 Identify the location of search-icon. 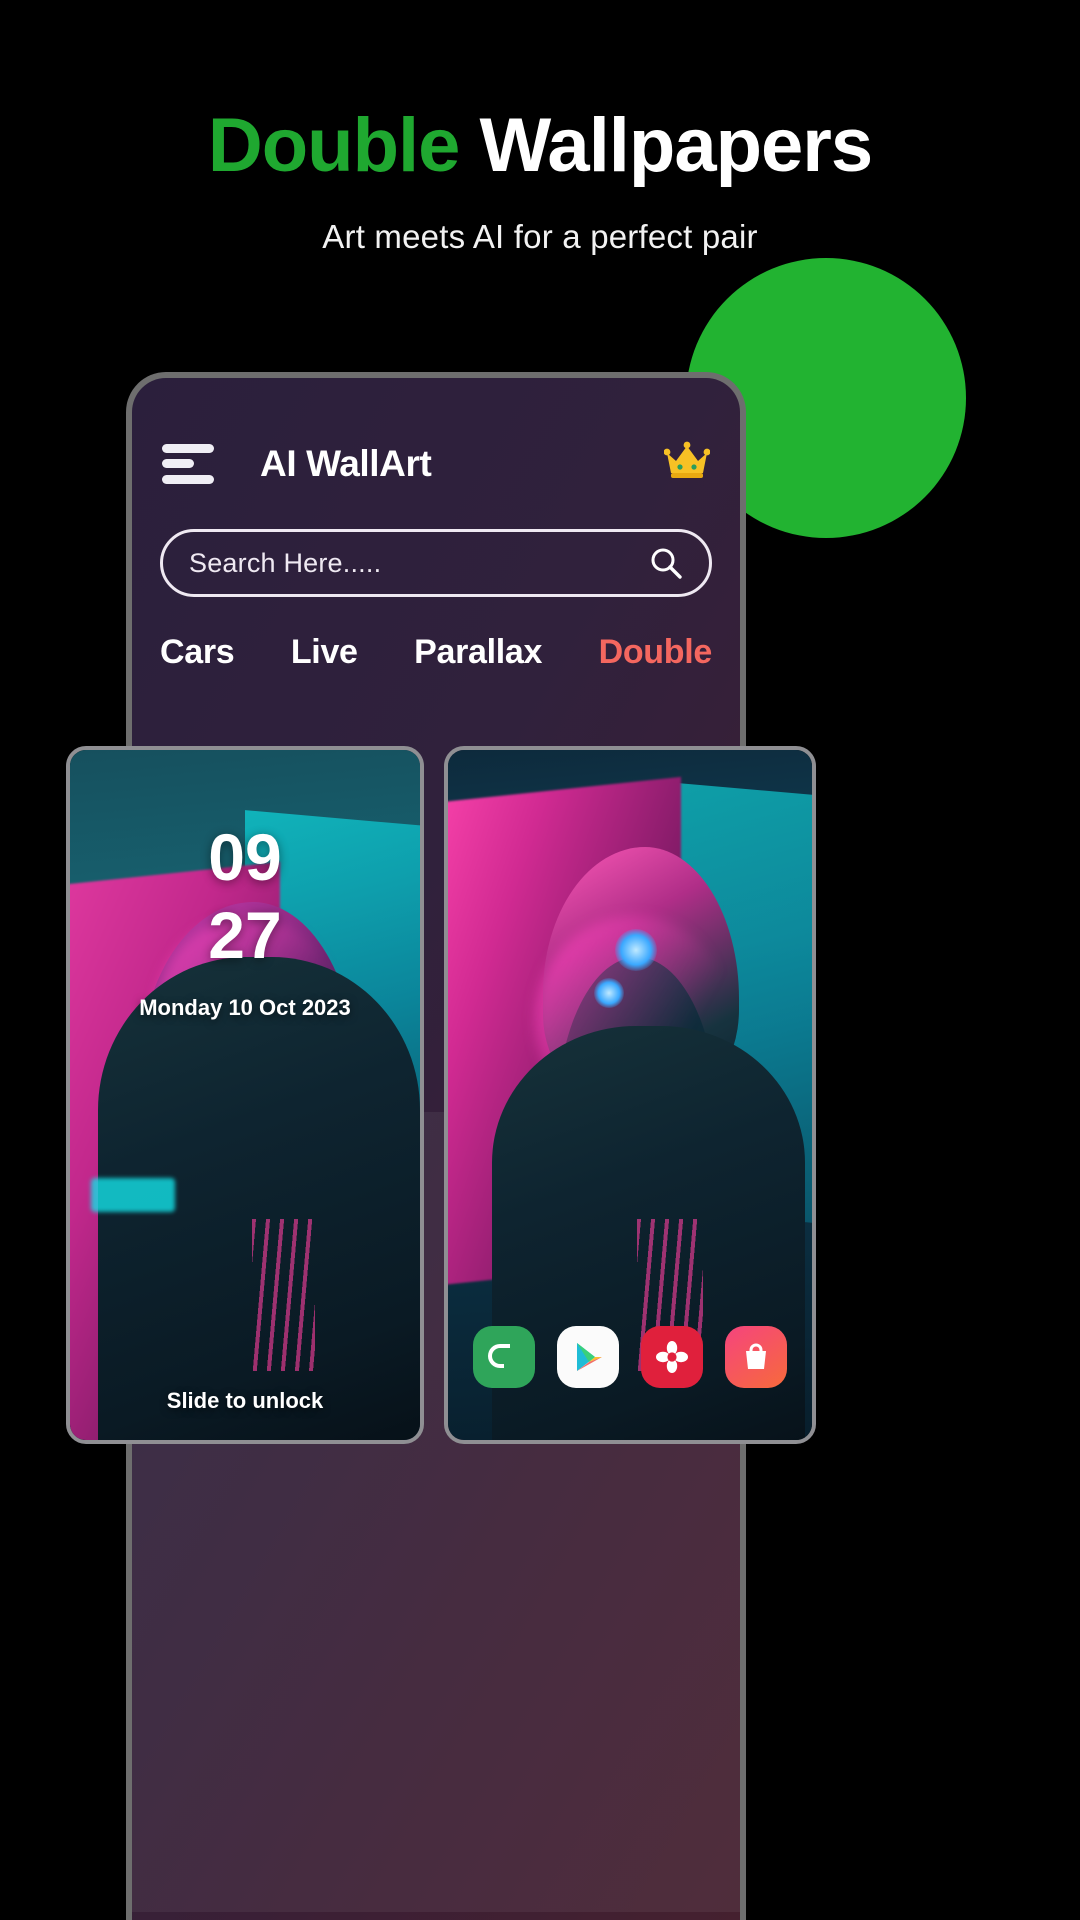
(666, 563).